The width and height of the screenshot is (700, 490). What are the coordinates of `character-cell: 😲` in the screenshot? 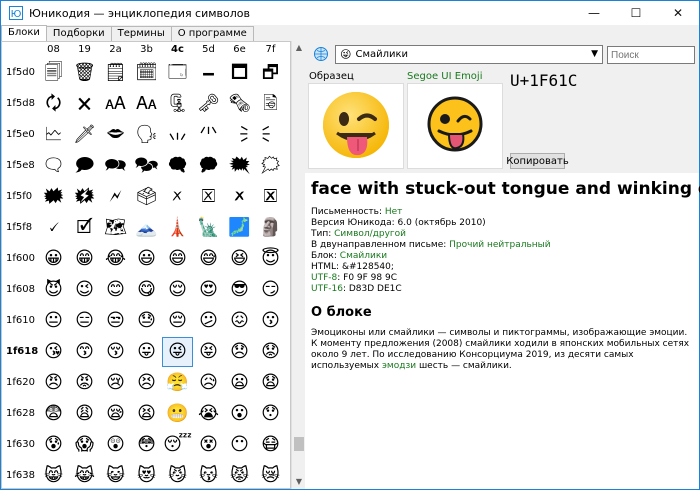 It's located at (115, 445).